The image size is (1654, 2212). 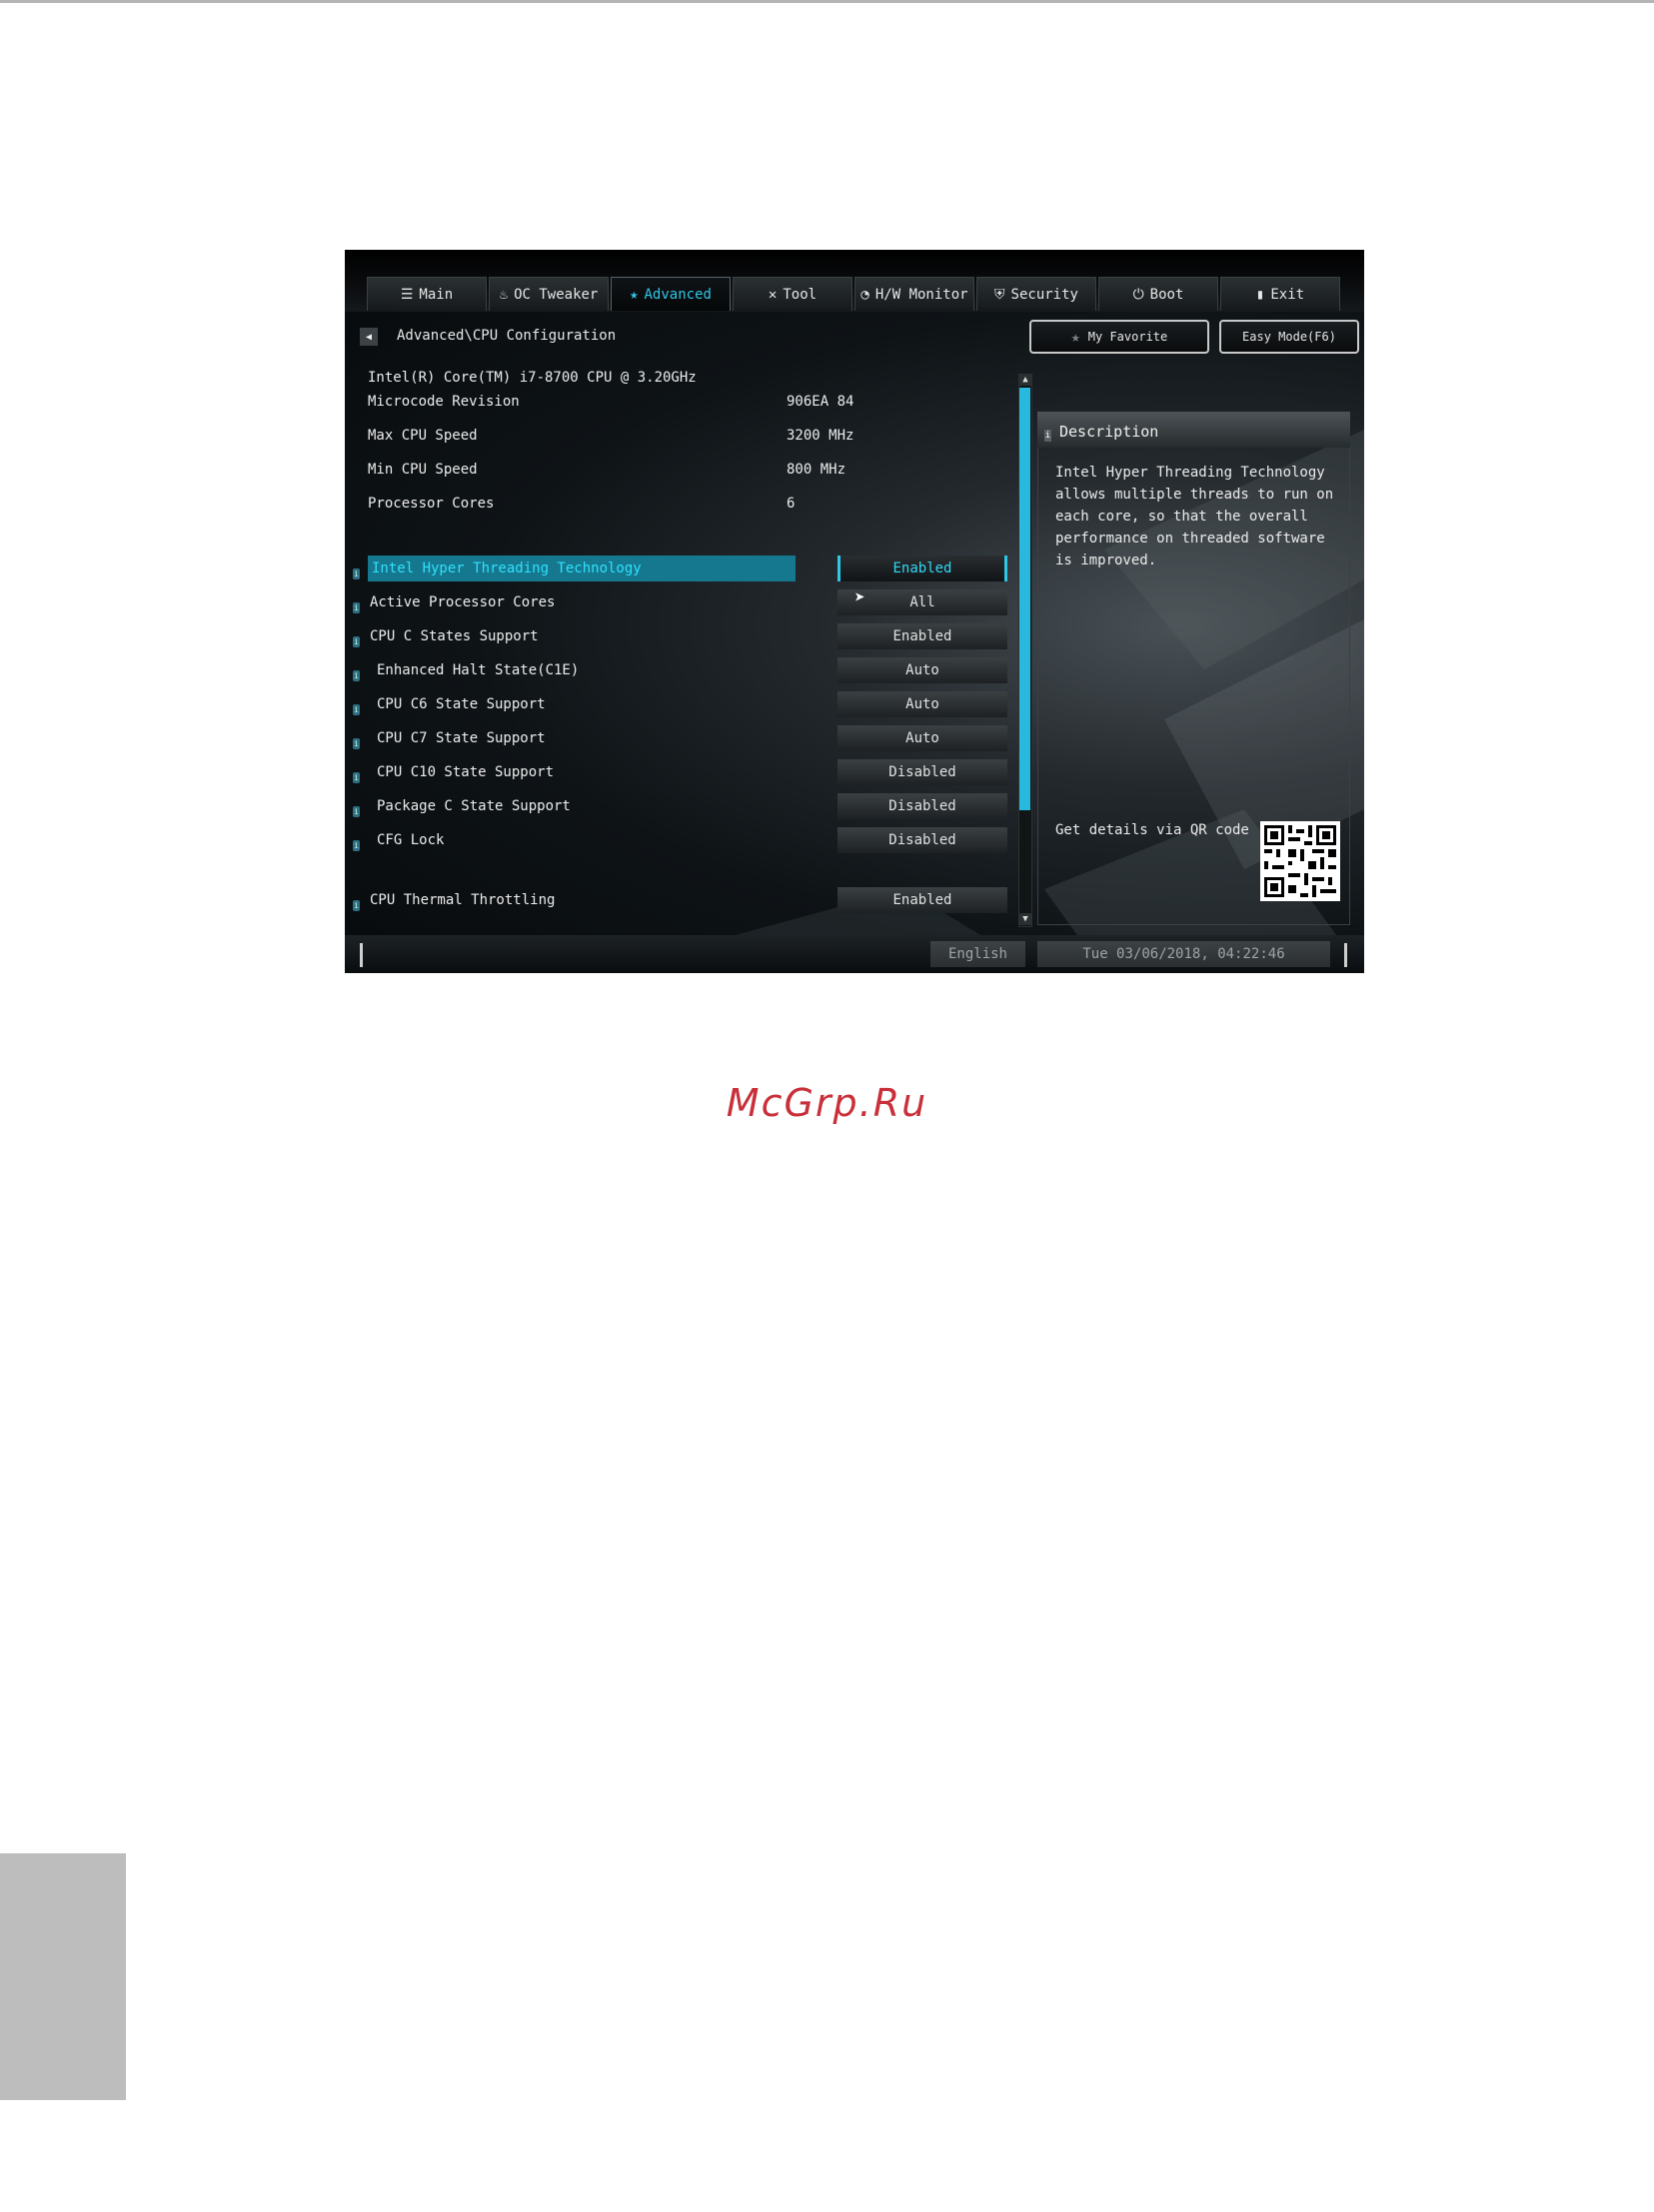 I want to click on page-side-tab, so click(x=63, y=1976).